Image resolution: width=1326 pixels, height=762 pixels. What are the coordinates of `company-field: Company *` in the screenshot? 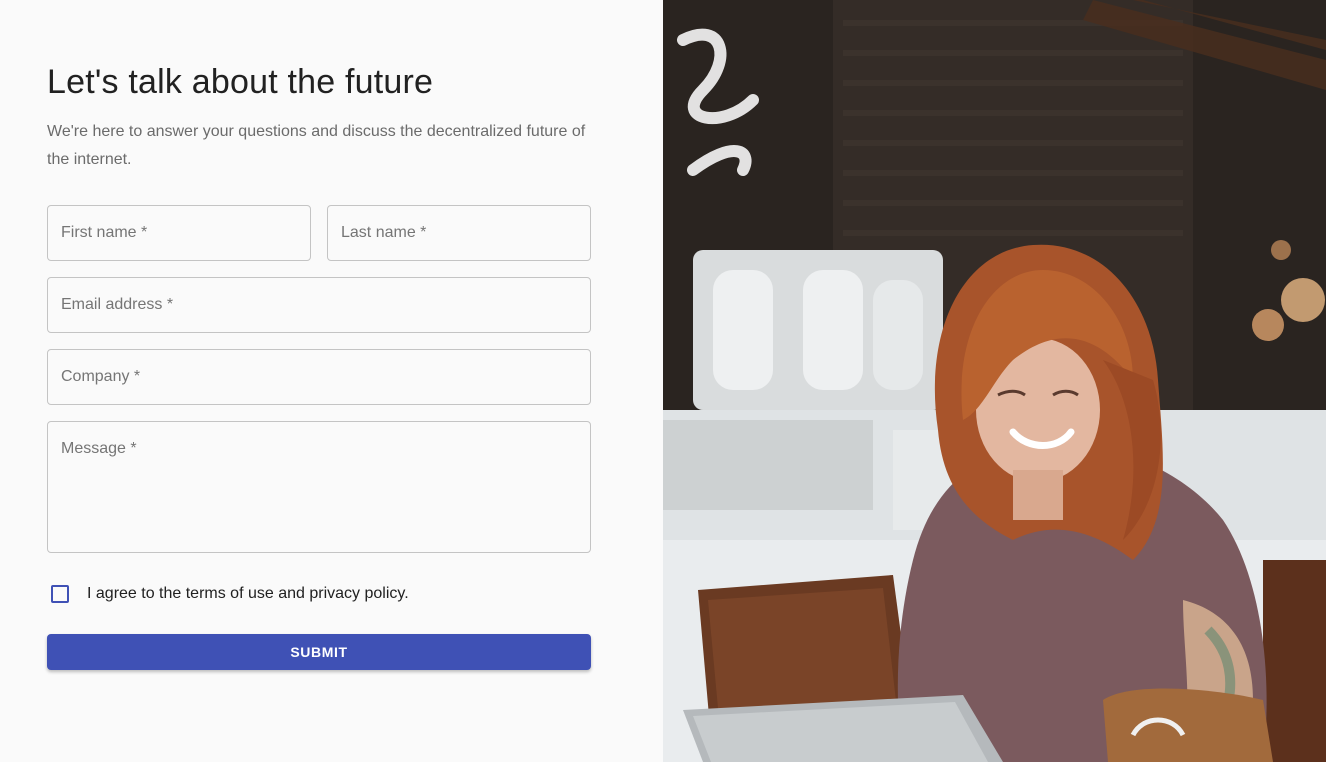 It's located at (319, 377).